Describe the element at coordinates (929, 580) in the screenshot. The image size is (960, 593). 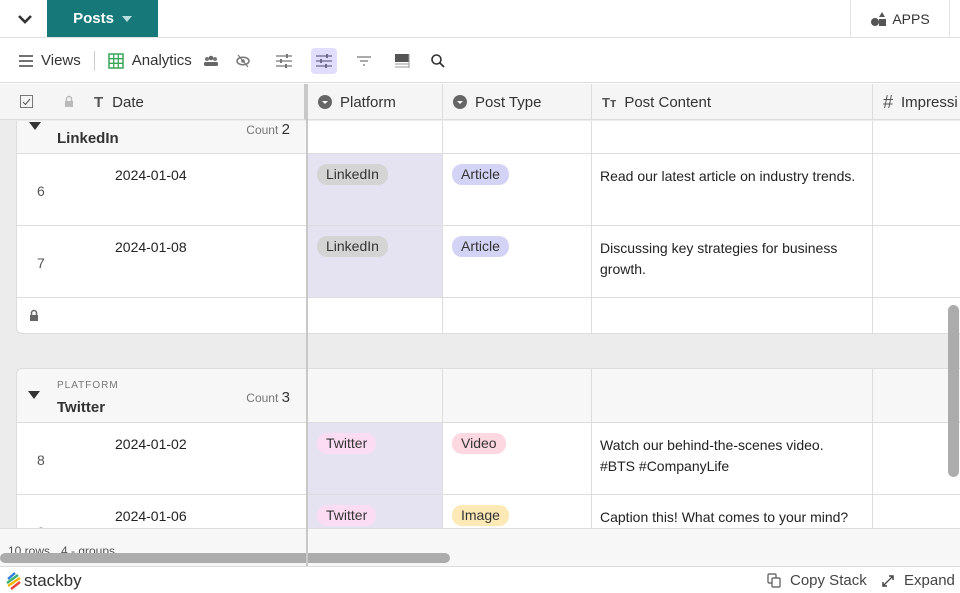
I see `expand-label: Expand` at that location.